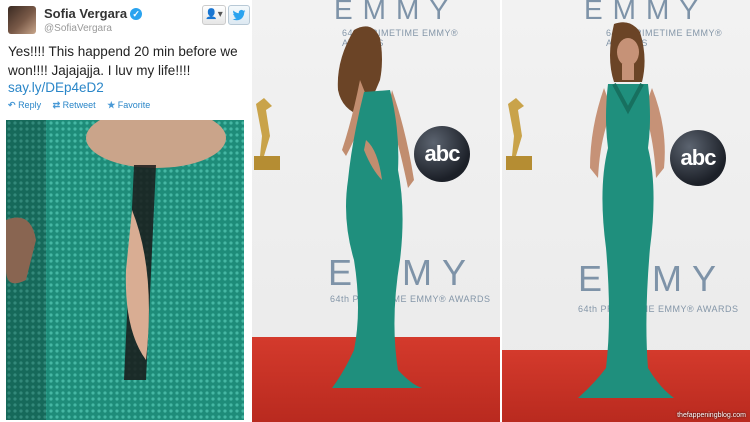 The height and width of the screenshot is (422, 750). What do you see at coordinates (377, 207) in the screenshot?
I see `woman-in-teal-gown-back` at bounding box center [377, 207].